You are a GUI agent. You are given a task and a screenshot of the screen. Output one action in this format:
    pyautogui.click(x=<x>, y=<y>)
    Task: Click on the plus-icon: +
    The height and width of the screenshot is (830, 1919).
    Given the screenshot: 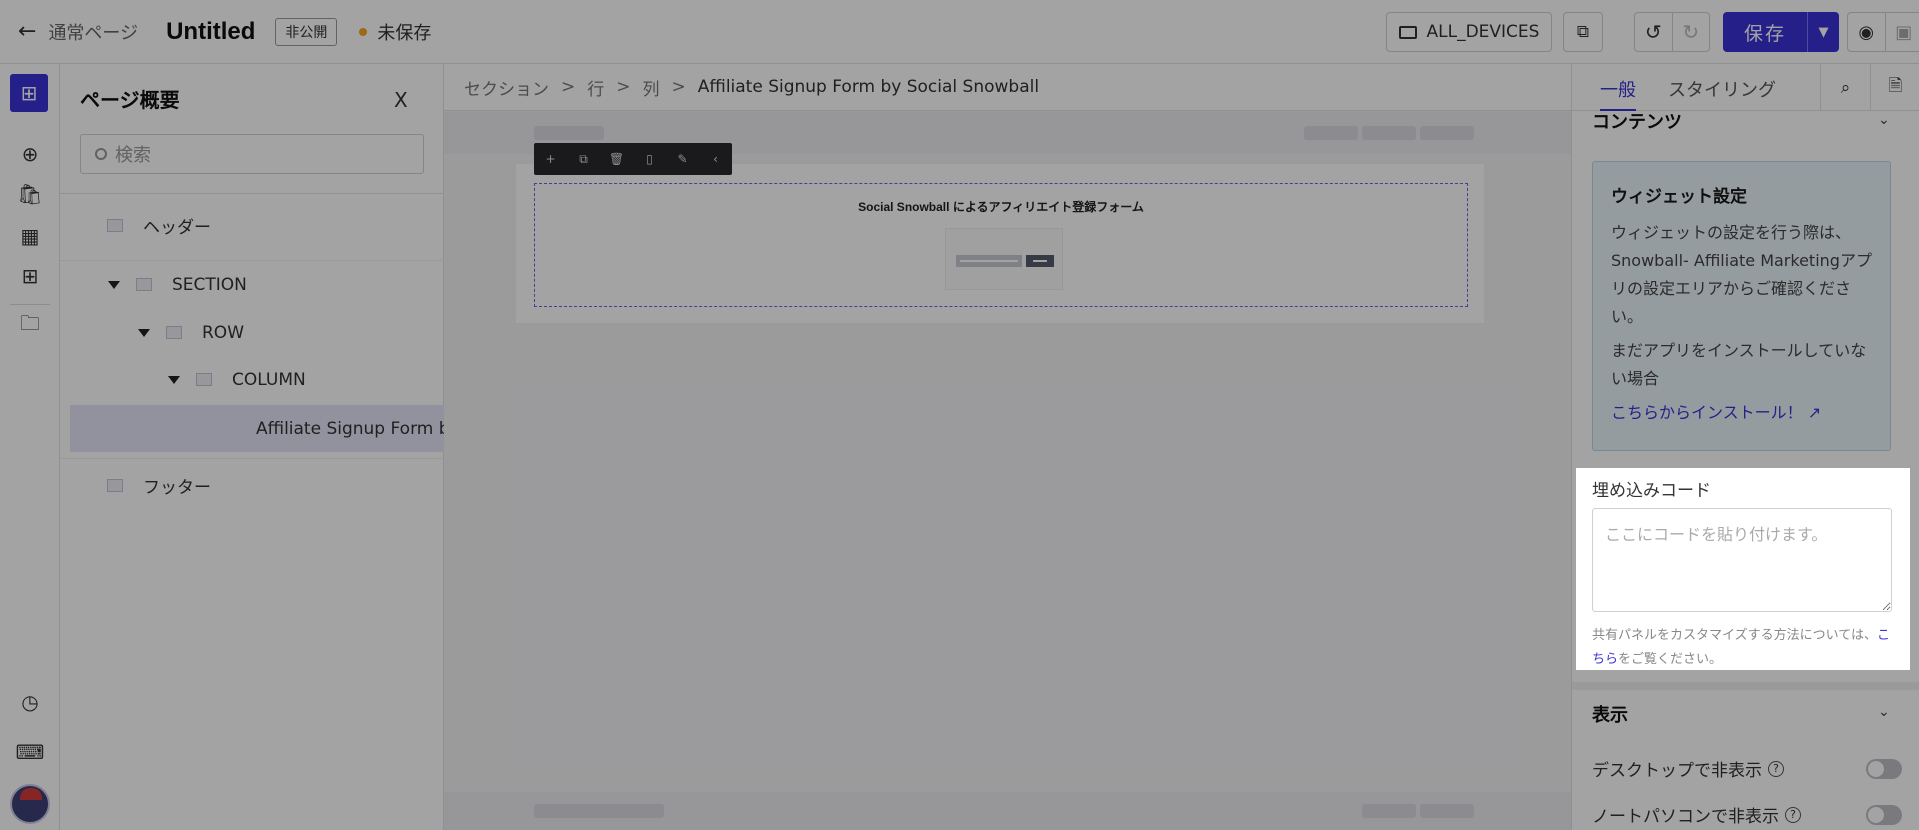 What is the action you would take?
    pyautogui.click(x=550, y=159)
    